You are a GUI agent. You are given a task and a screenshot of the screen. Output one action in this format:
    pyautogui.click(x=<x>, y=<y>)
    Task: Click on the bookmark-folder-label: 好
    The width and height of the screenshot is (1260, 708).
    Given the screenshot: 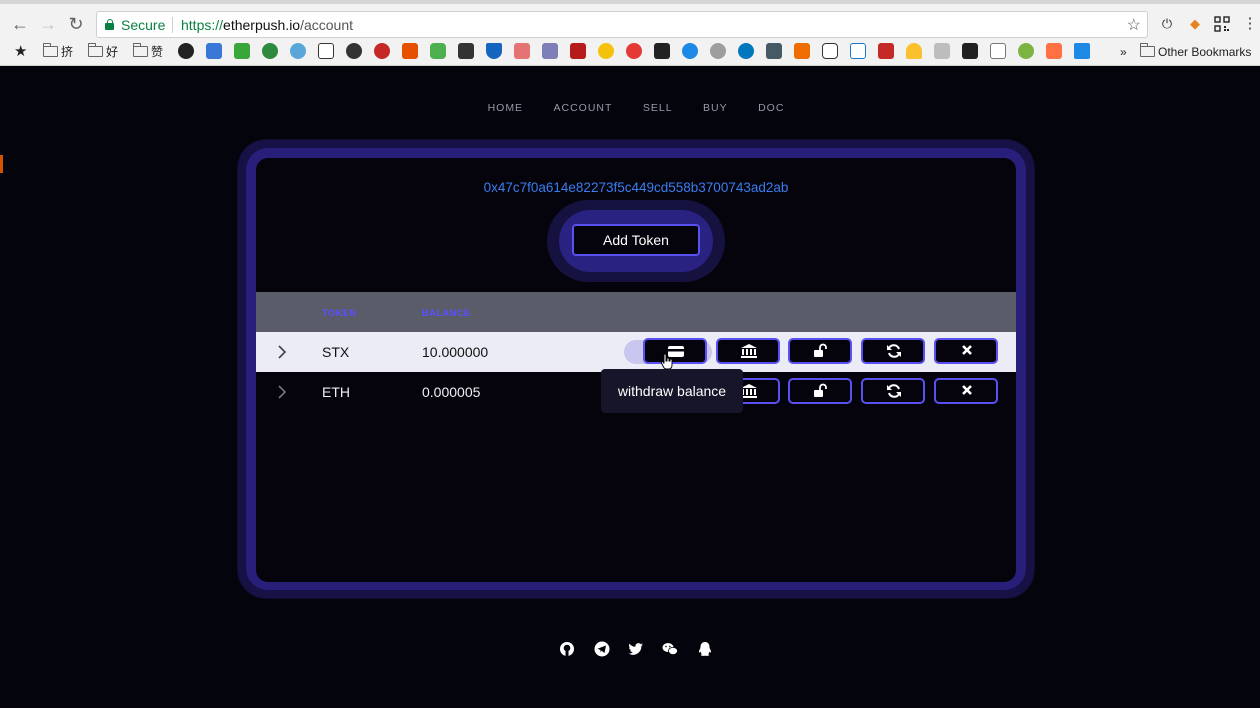 What is the action you would take?
    pyautogui.click(x=112, y=52)
    